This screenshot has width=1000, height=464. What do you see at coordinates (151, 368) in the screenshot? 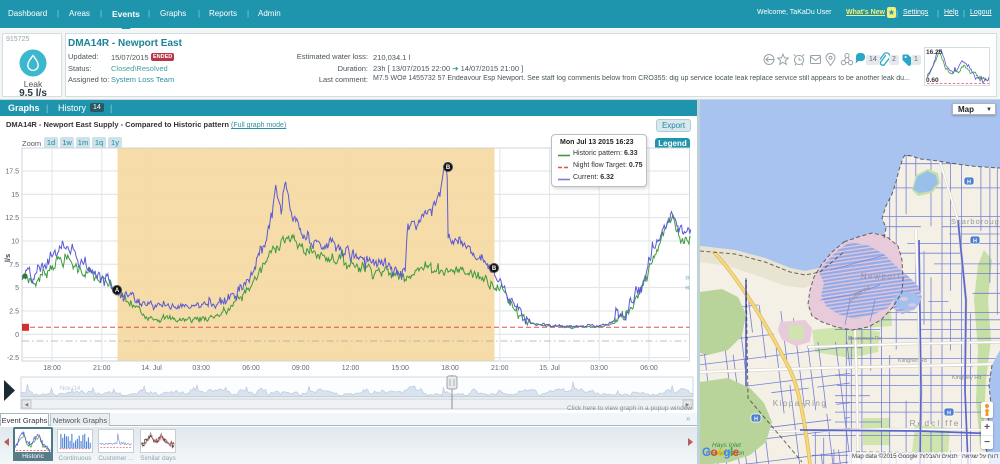
I see `svg-text: 14. Jul` at bounding box center [151, 368].